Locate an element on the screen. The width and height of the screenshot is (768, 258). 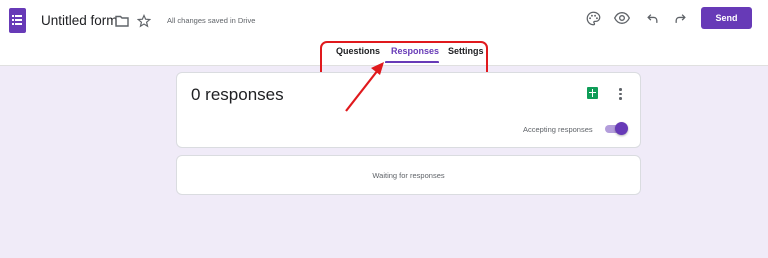
star-icon is located at coordinates (144, 21).